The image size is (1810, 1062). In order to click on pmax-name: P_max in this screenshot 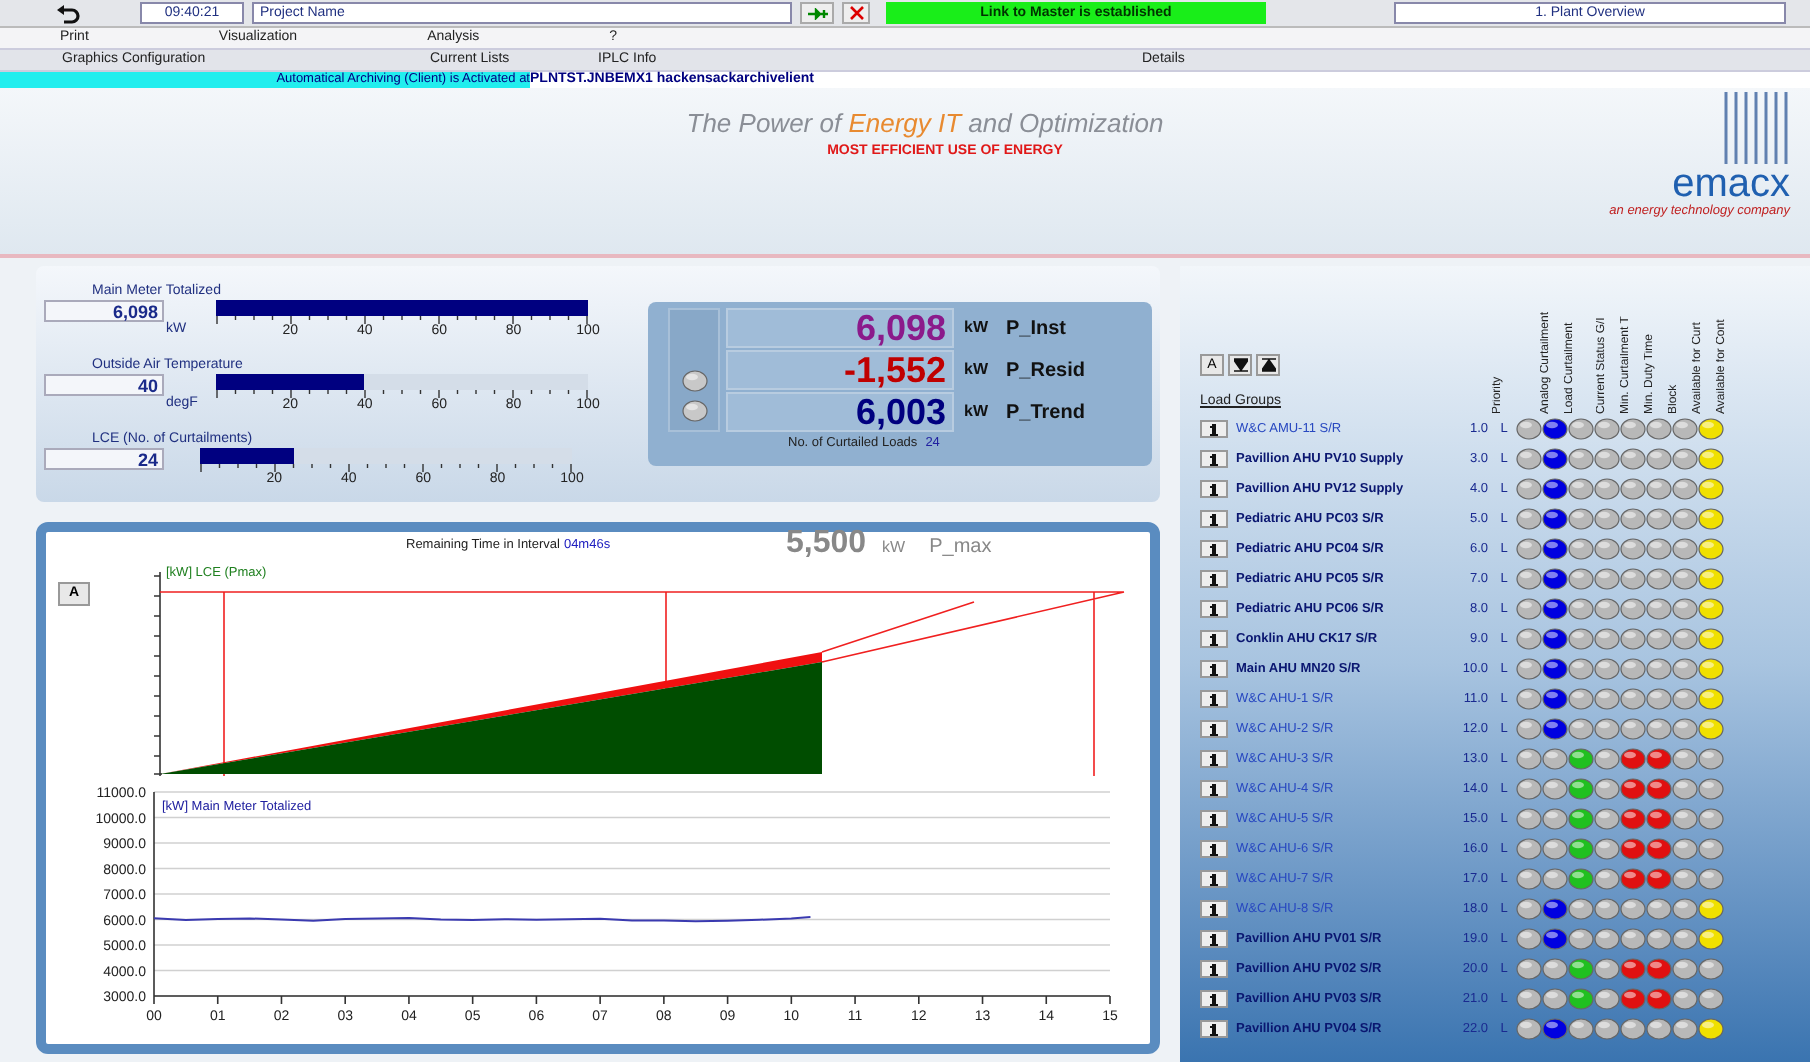, I will do `click(960, 548)`.